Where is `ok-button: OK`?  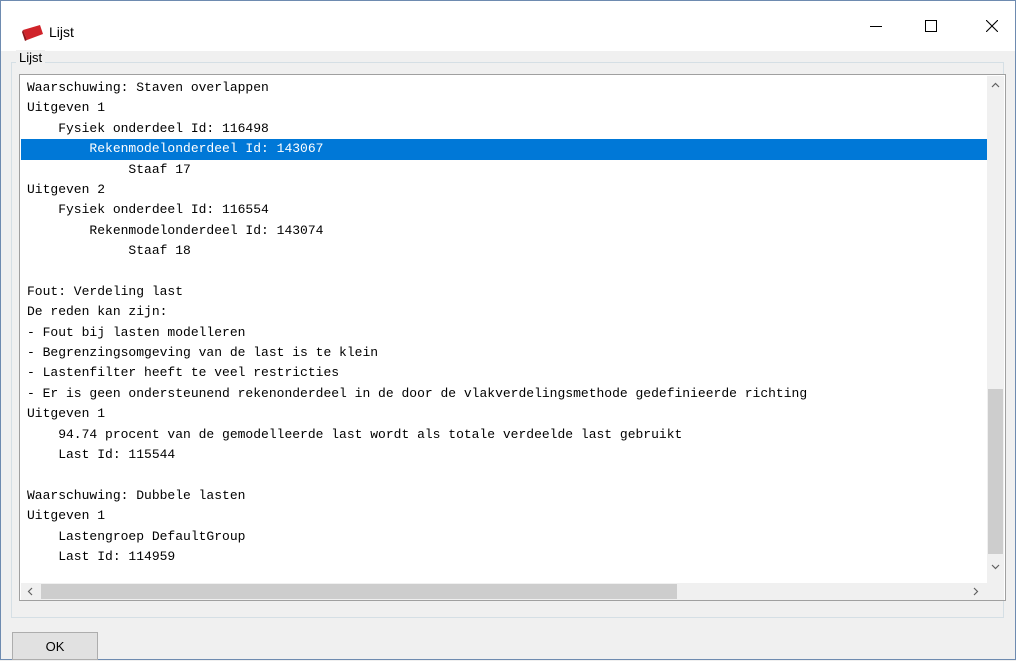
ok-button: OK is located at coordinates (55, 646).